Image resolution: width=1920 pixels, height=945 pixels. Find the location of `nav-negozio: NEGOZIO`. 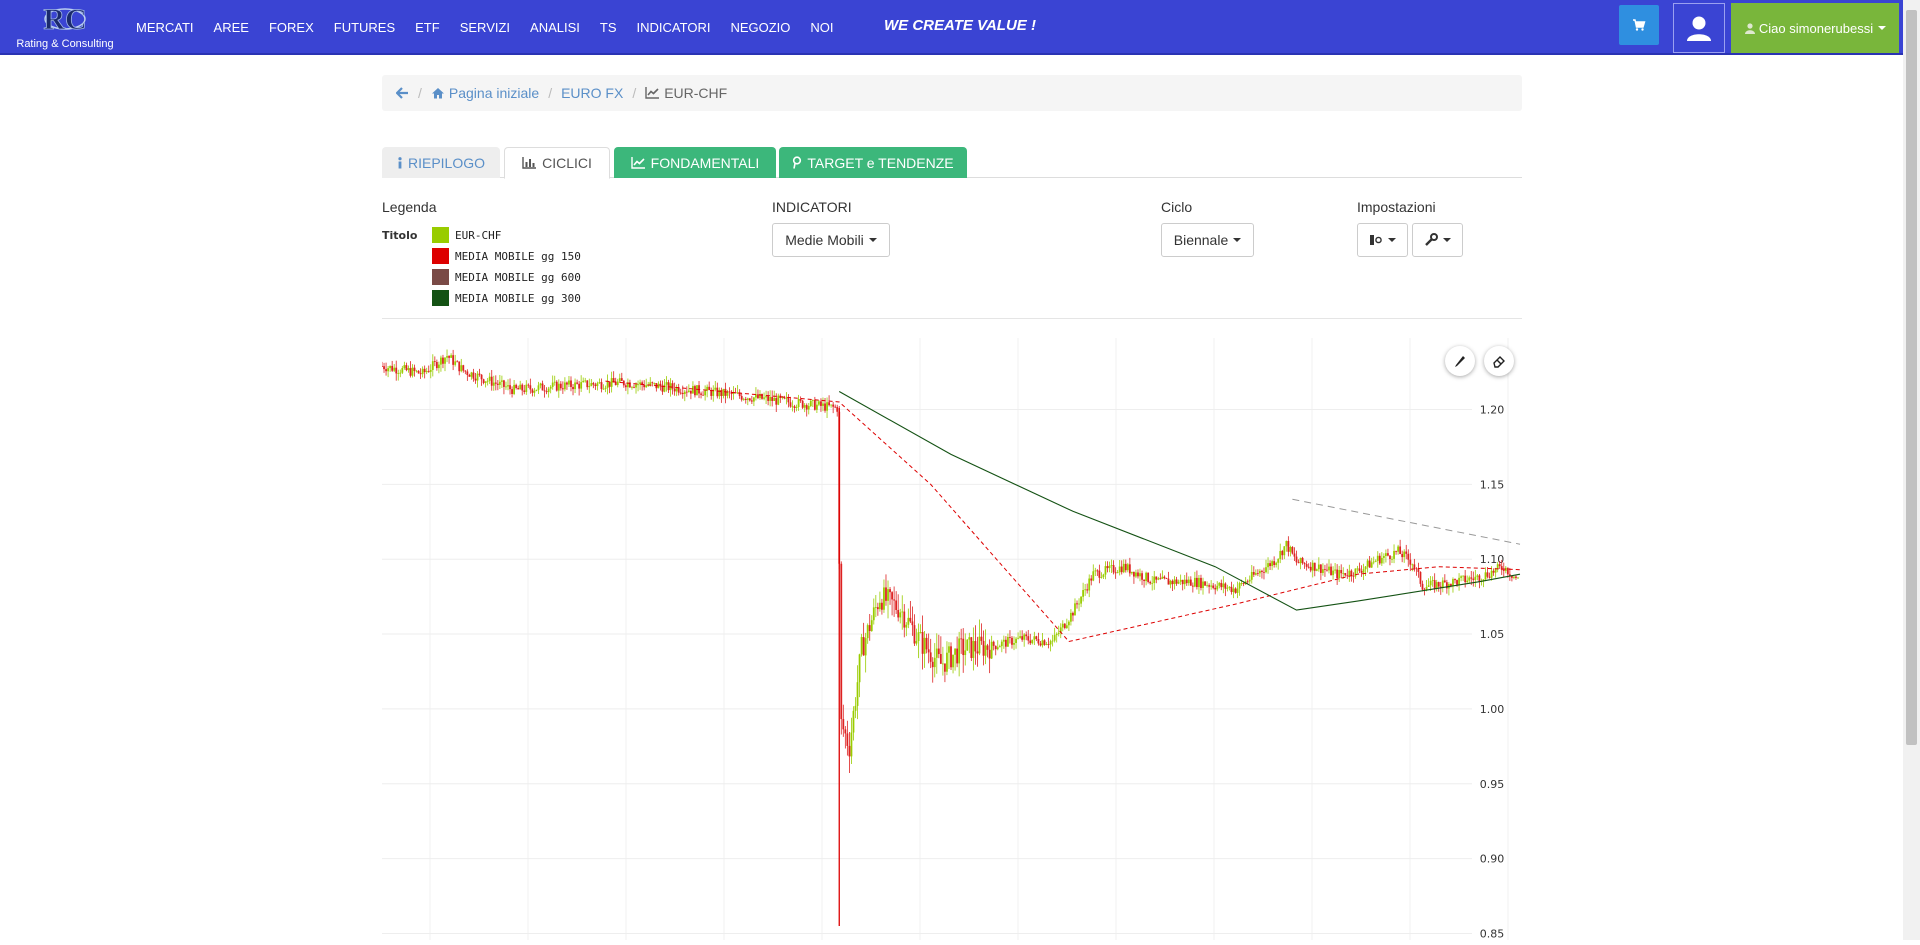

nav-negozio: NEGOZIO is located at coordinates (760, 27).